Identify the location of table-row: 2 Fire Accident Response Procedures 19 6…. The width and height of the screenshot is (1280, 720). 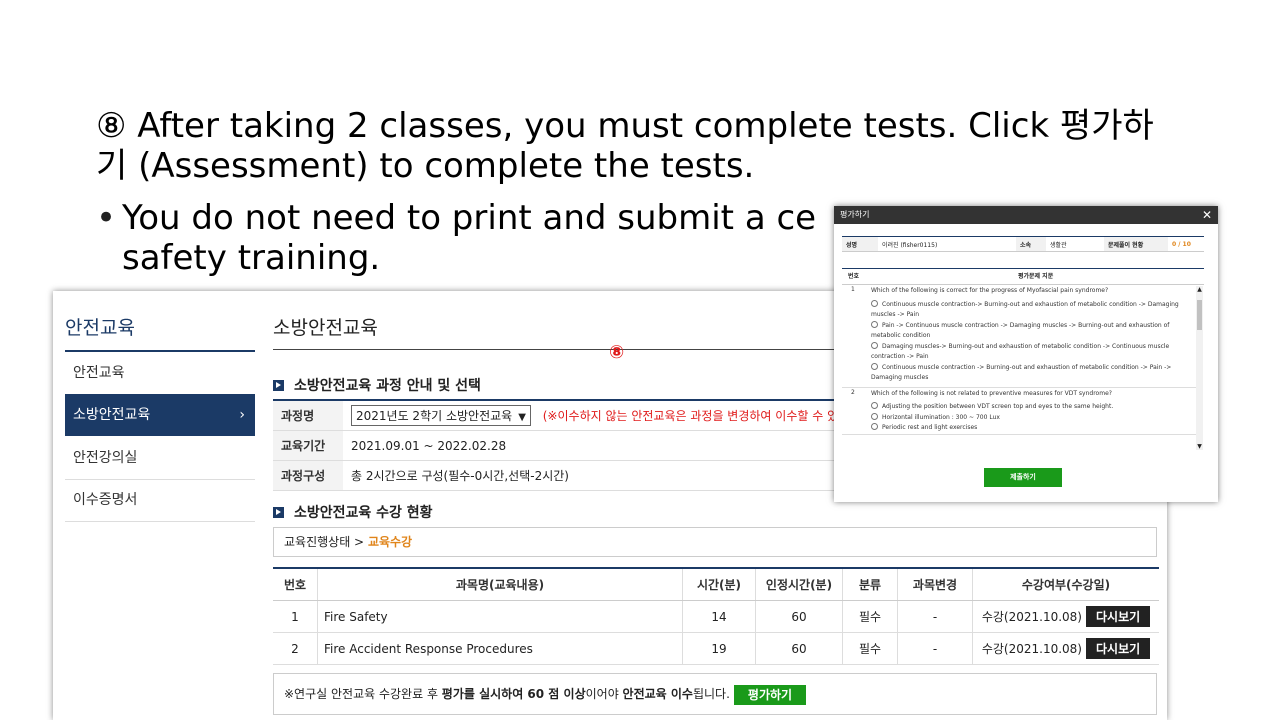
(716, 648).